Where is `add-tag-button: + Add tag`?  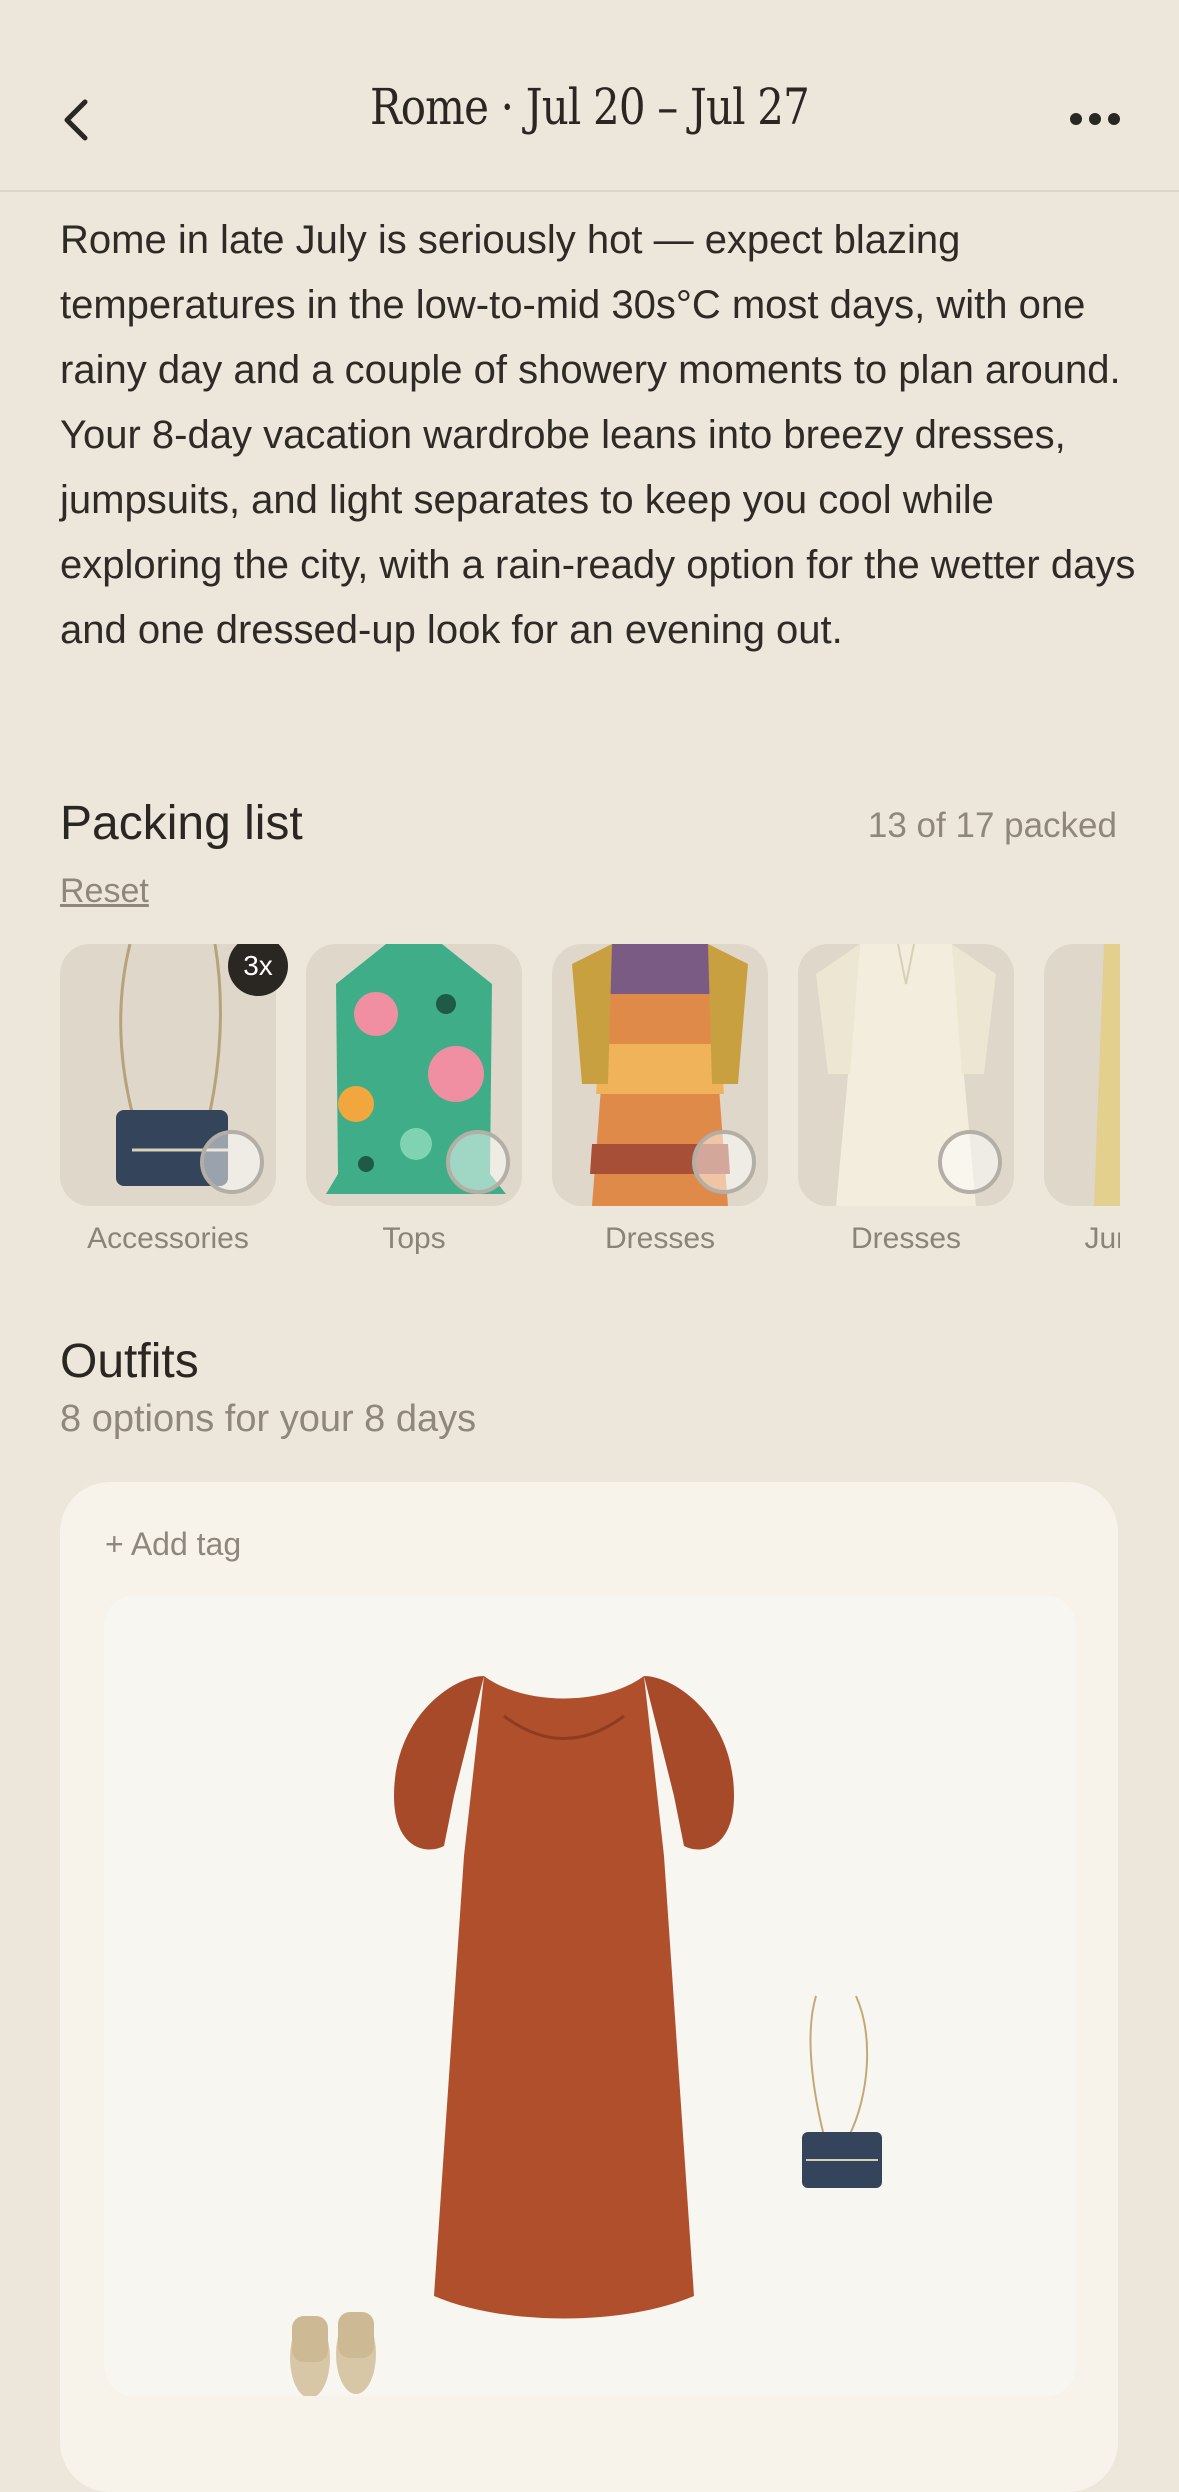 add-tag-button: + Add tag is located at coordinates (173, 1544).